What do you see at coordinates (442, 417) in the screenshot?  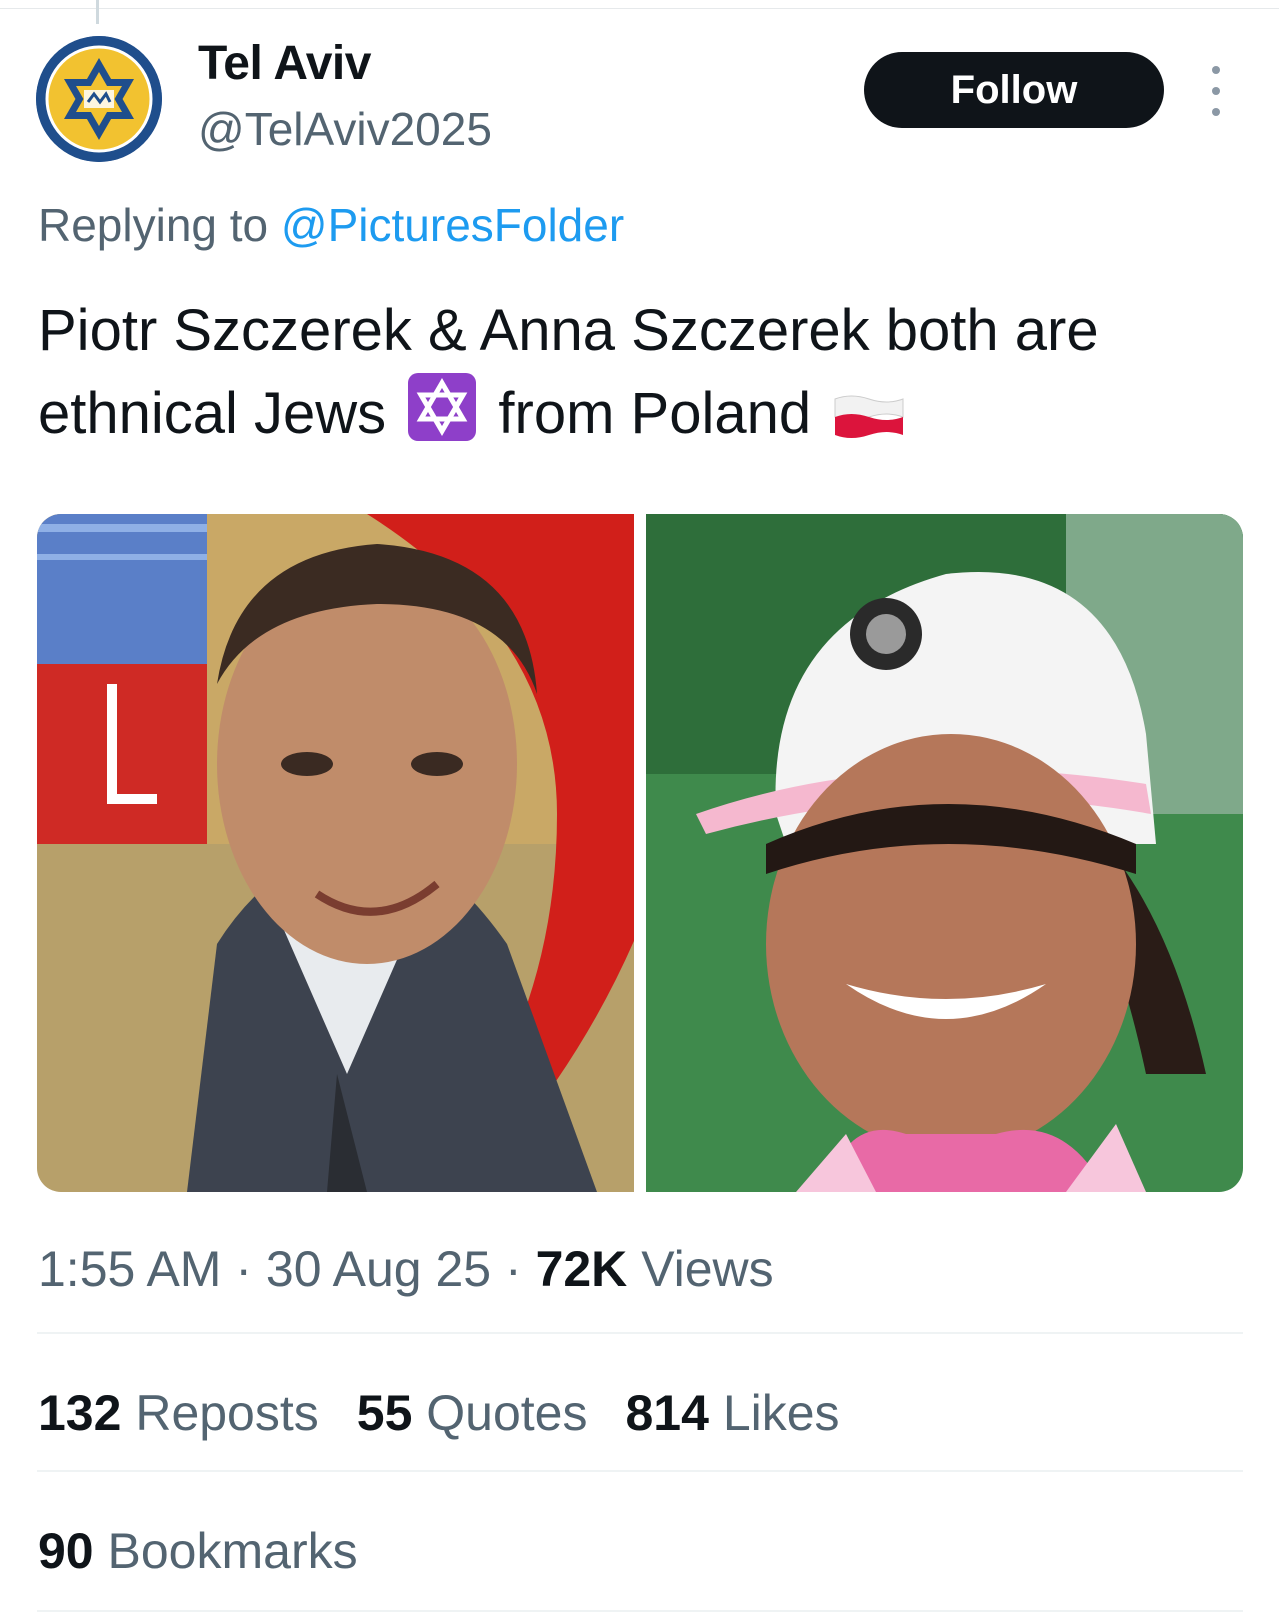 I see `star-of-david-emoji` at bounding box center [442, 417].